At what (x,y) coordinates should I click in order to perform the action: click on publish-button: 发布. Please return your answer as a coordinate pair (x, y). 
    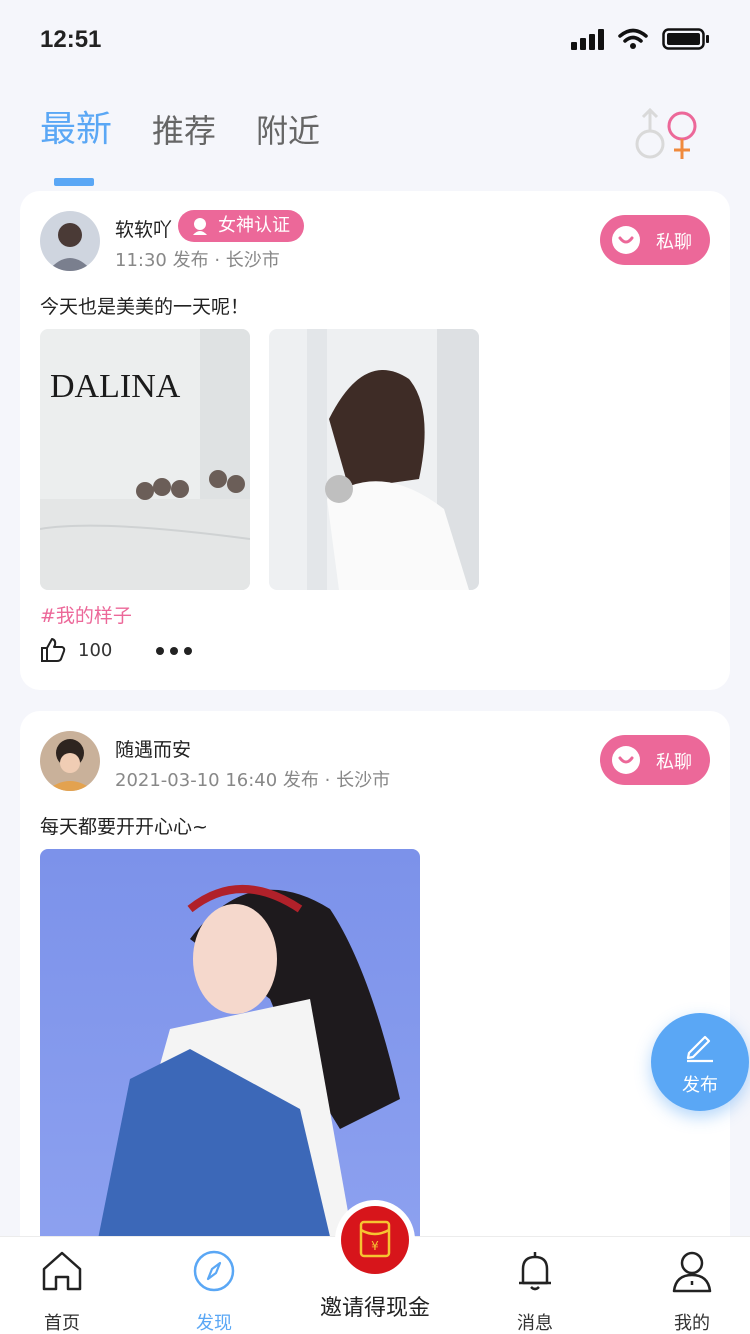
    Looking at the image, I should click on (700, 1062).